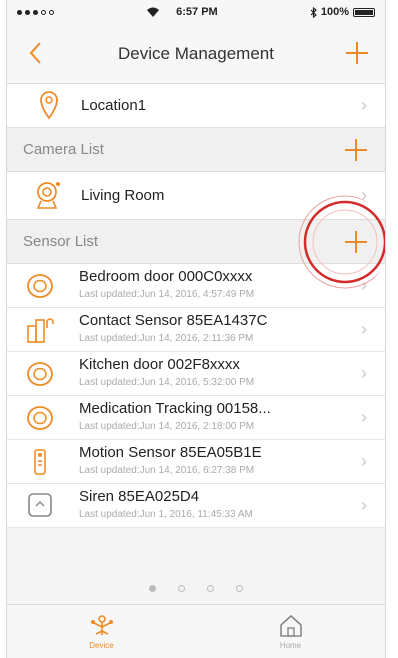 The image size is (398, 658). Describe the element at coordinates (48, 195) in the screenshot. I see `camera-icon` at that location.